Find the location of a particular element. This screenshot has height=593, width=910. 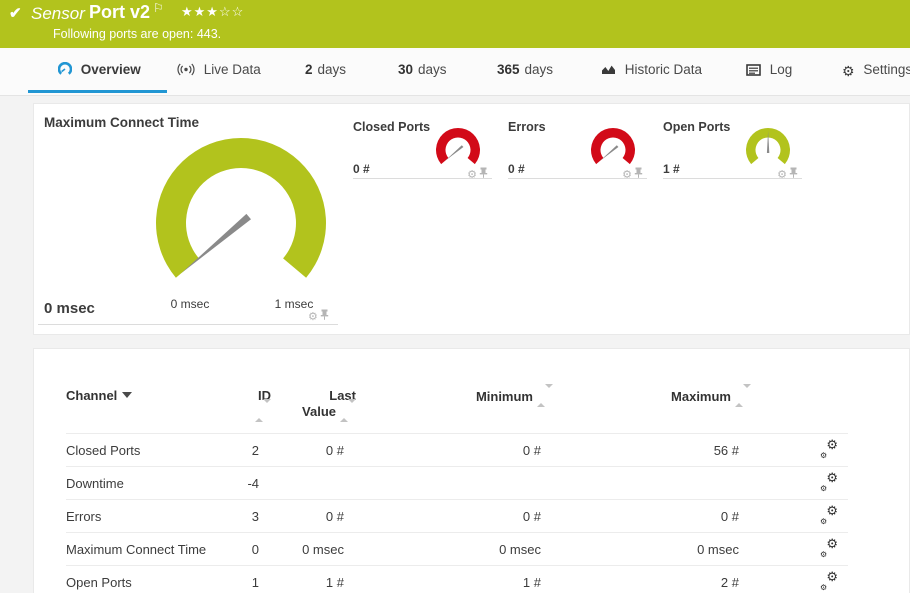

channel-last-value: 0 msec is located at coordinates (323, 549).